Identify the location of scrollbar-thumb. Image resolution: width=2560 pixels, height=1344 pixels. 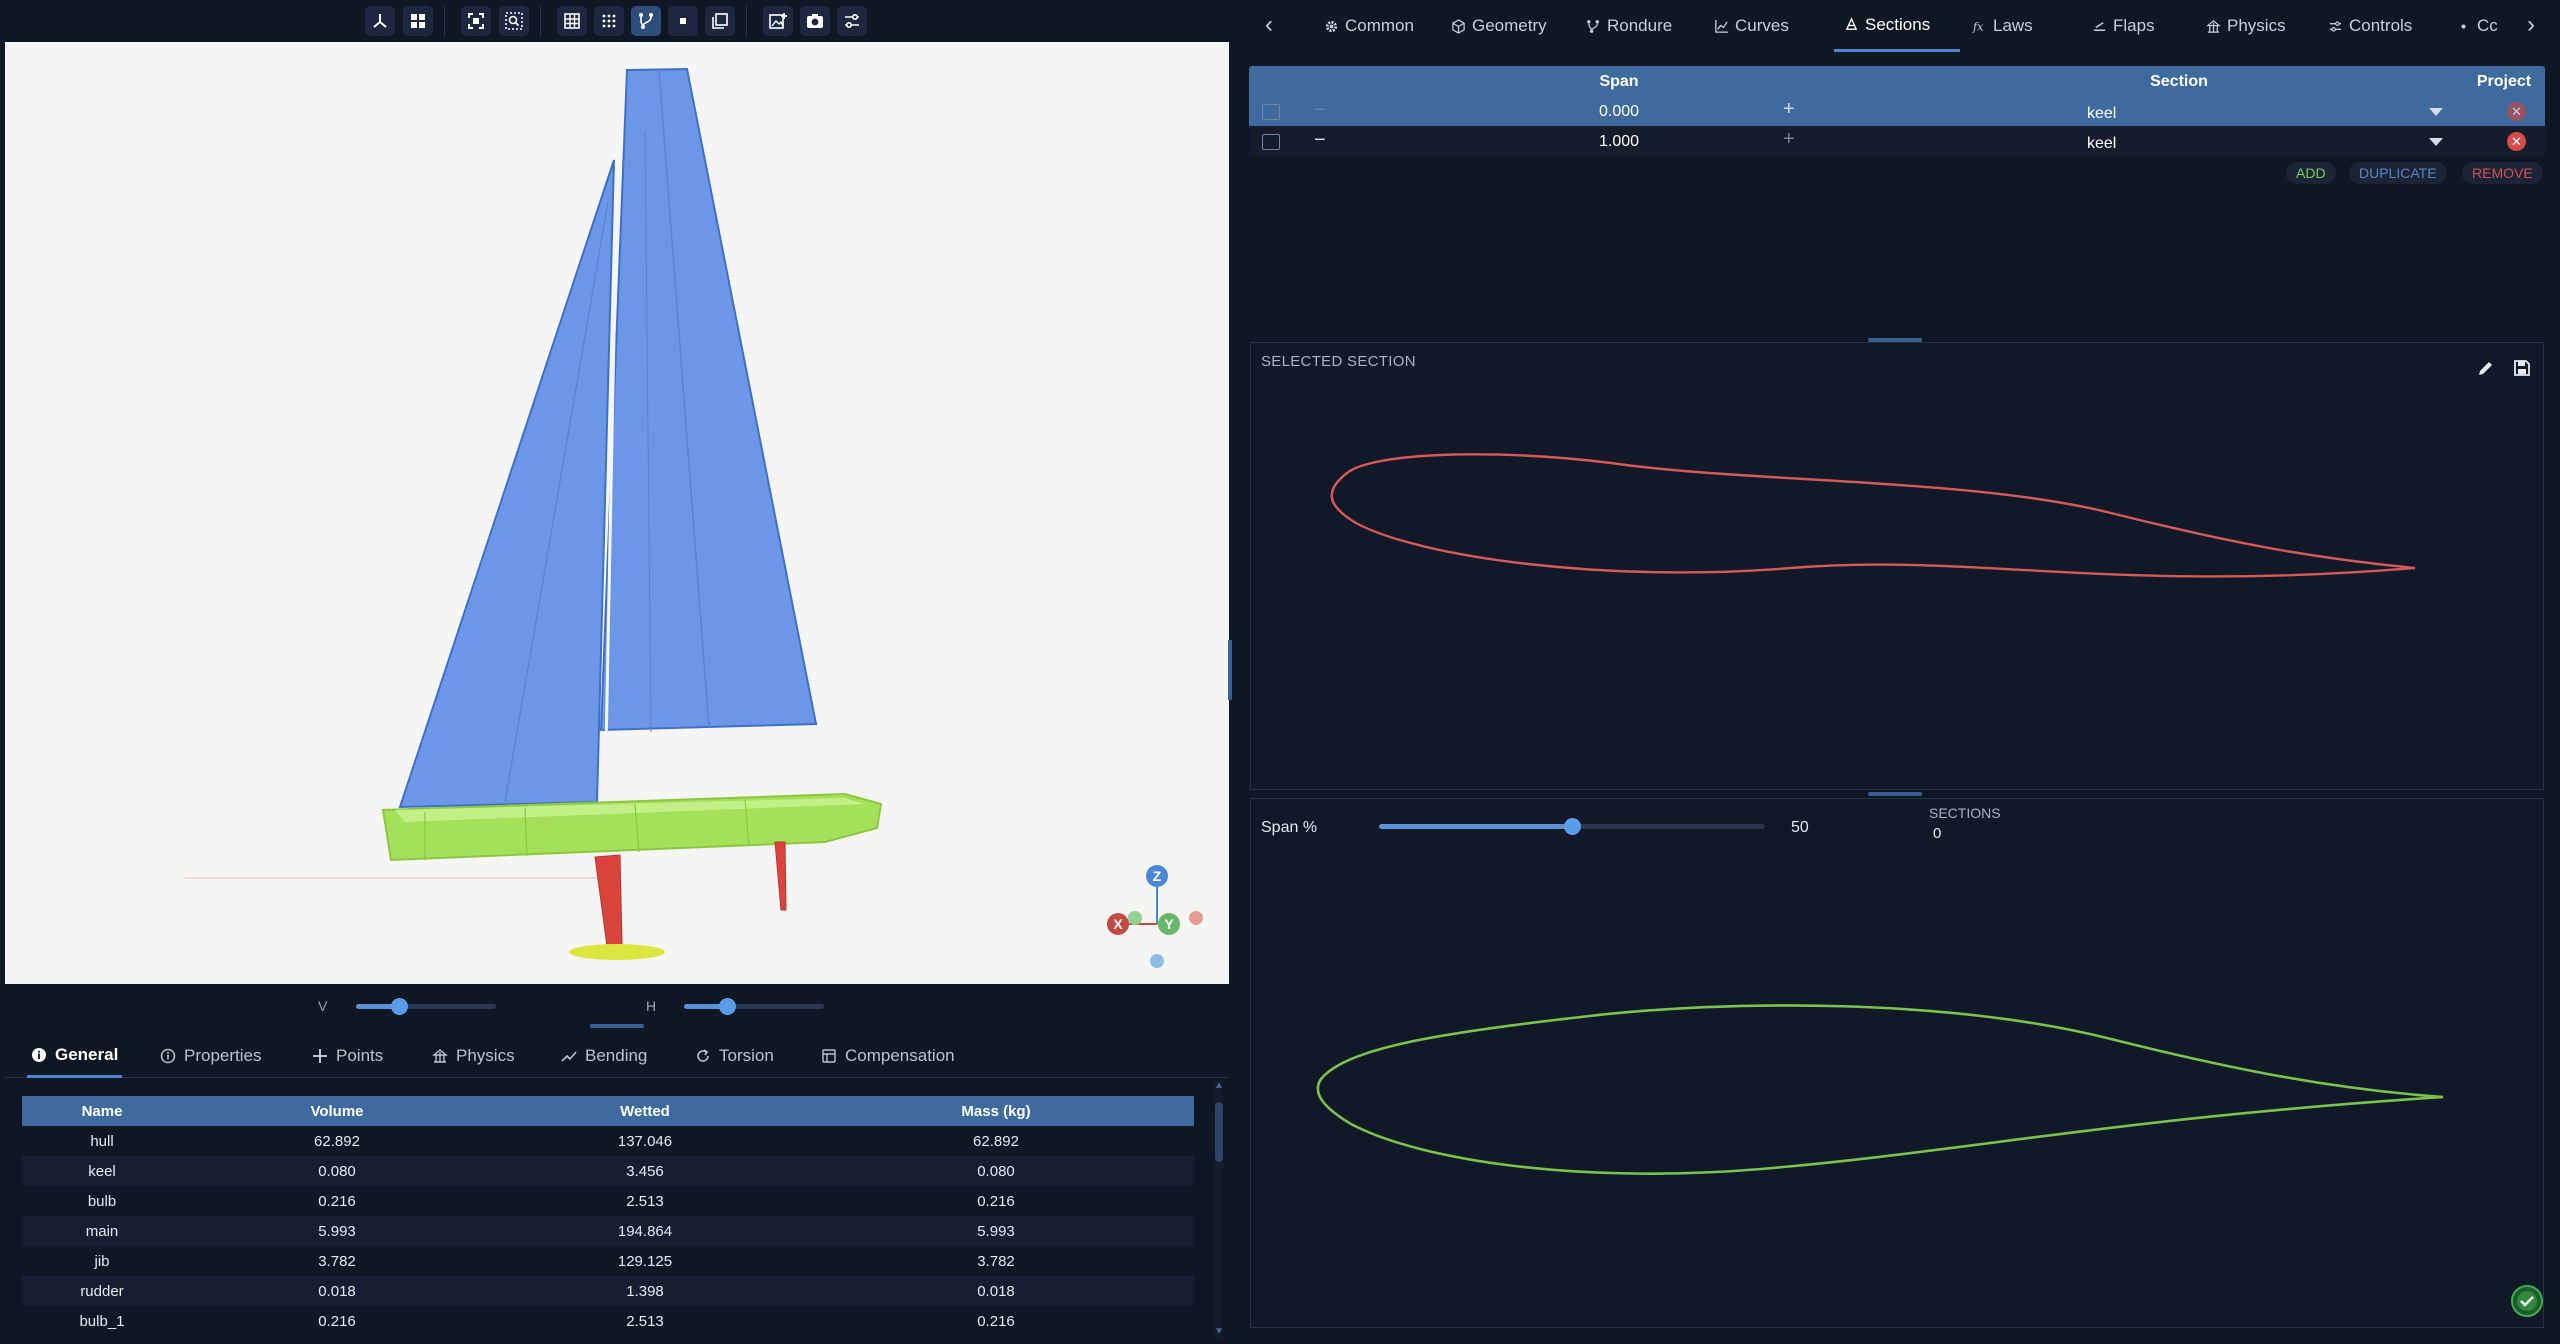
(1219, 1132).